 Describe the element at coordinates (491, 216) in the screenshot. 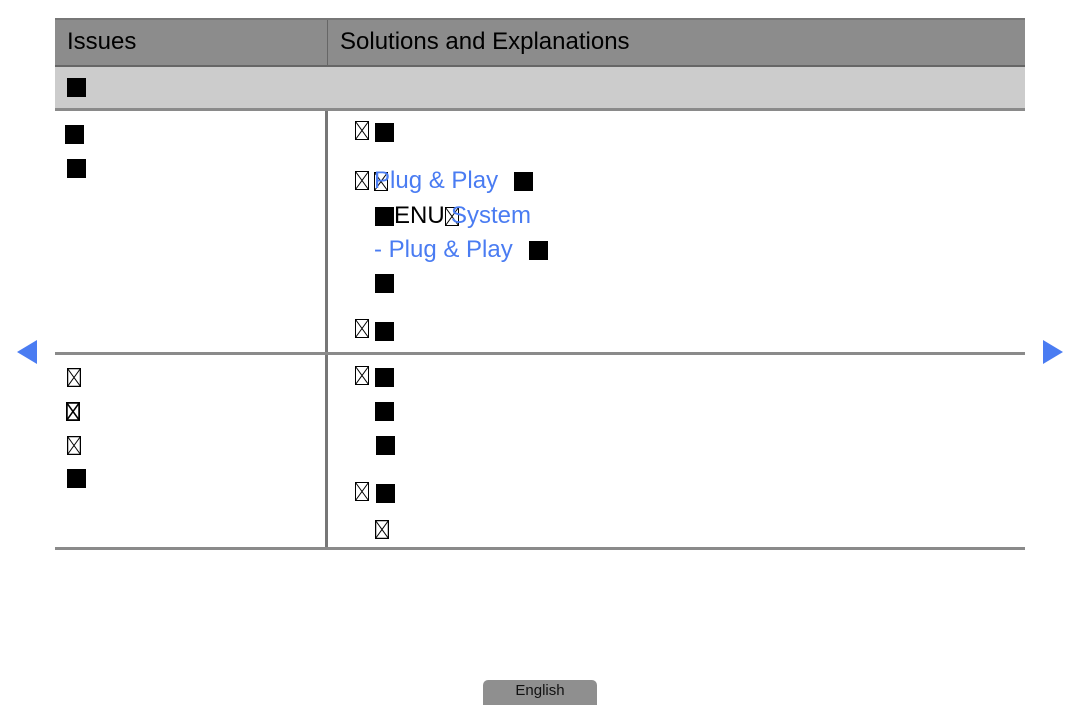

I see `system-link: System` at that location.